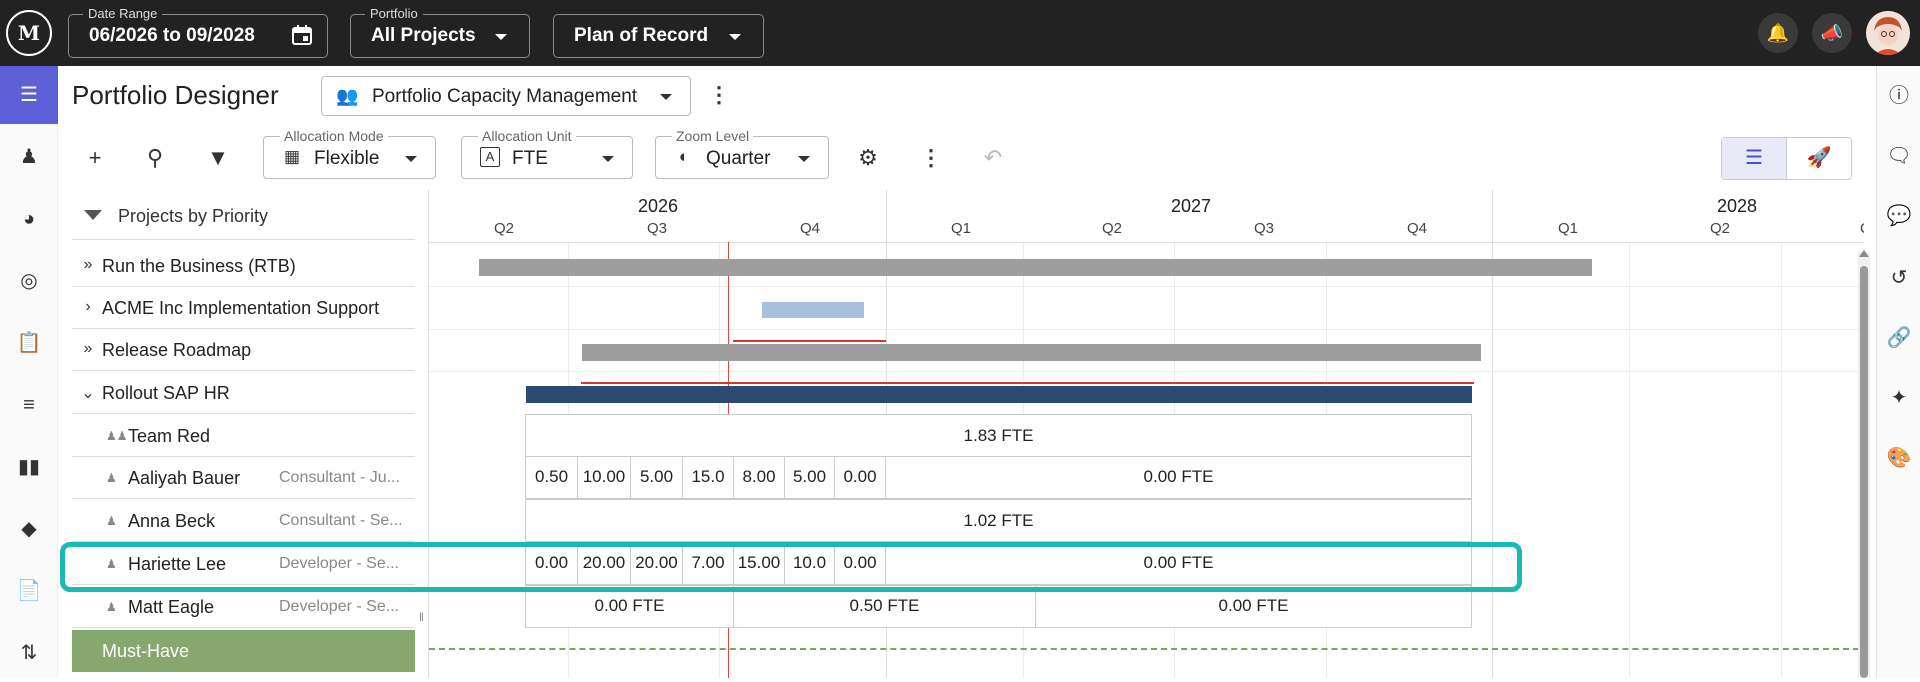  I want to click on bar-rollout-sap-hr, so click(999, 394).